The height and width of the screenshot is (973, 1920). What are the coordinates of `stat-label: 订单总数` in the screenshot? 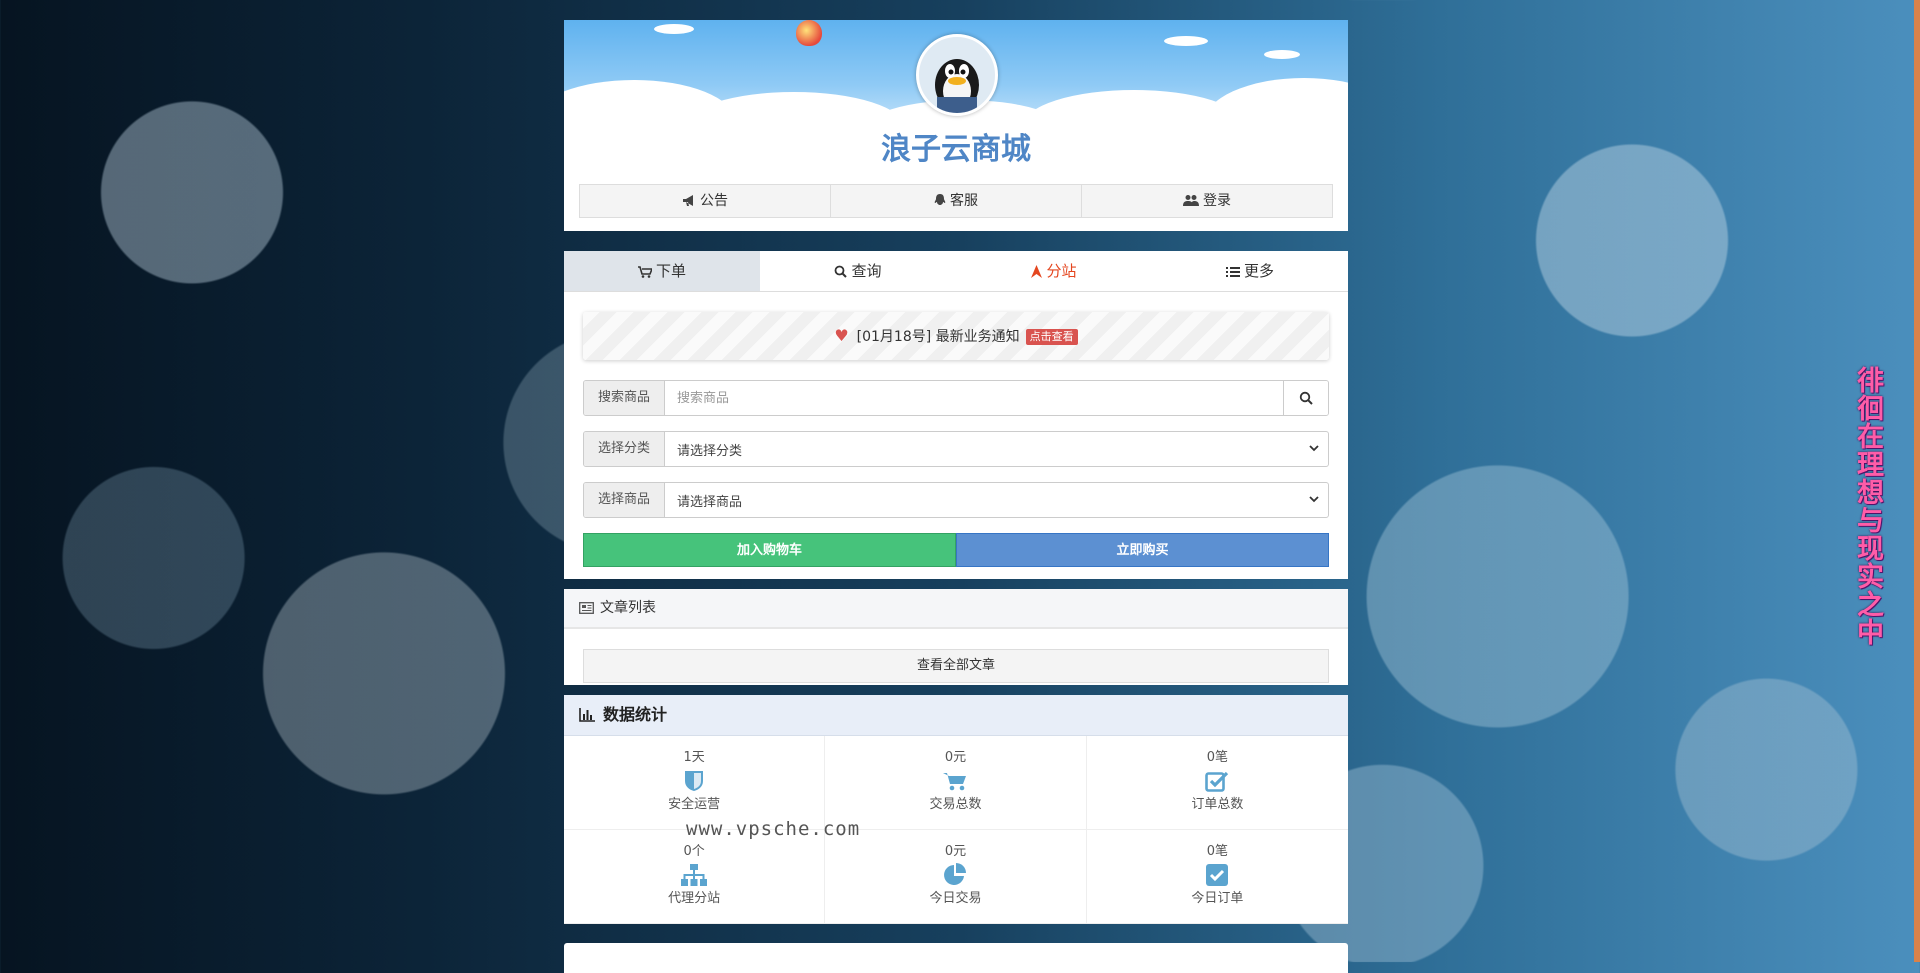 It's located at (1217, 804).